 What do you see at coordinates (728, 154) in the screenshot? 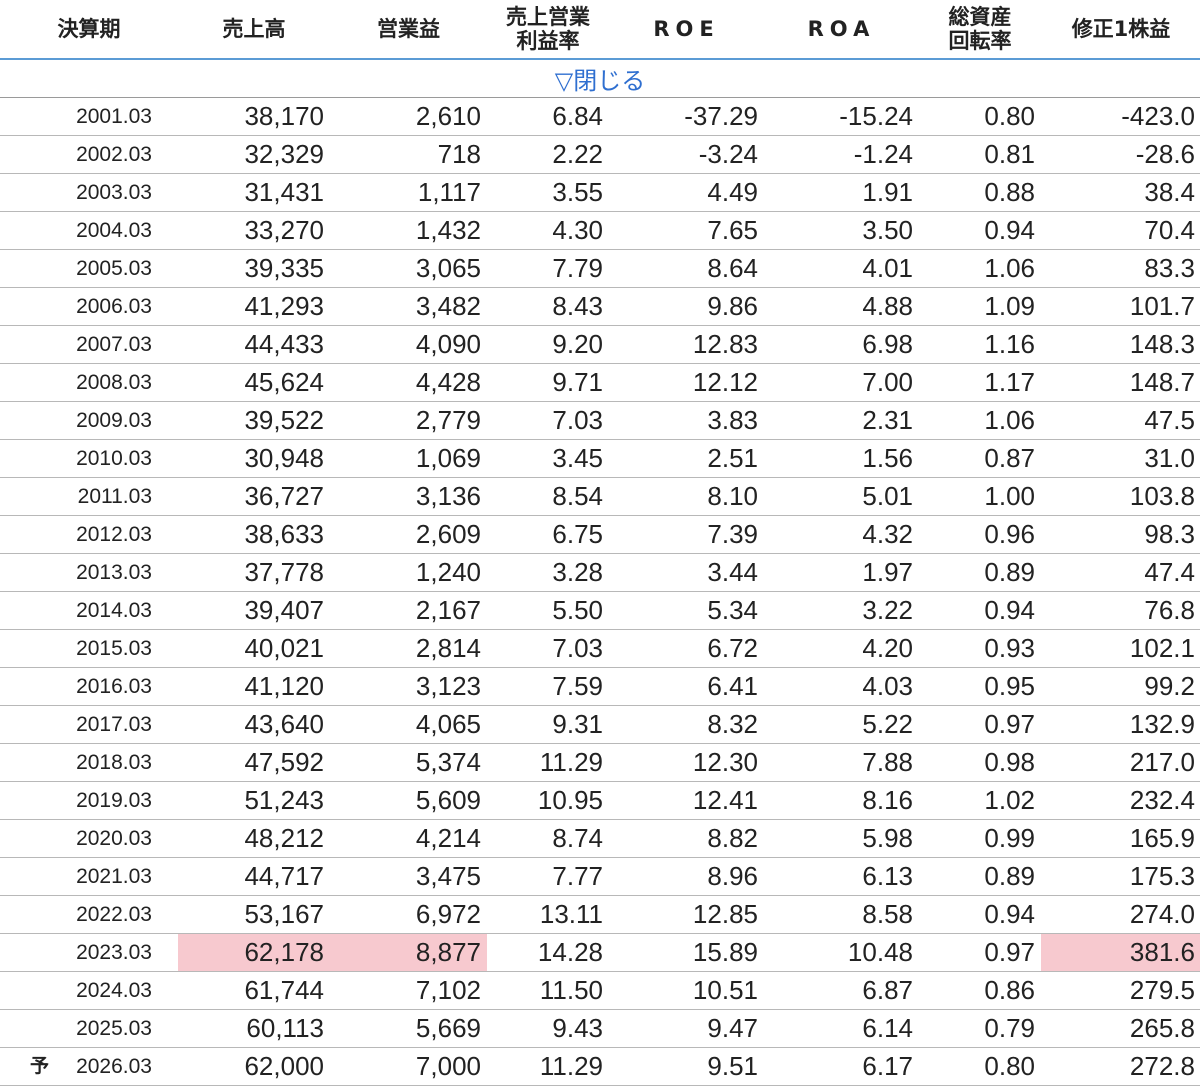
I see `cell-roe: -3.24` at bounding box center [728, 154].